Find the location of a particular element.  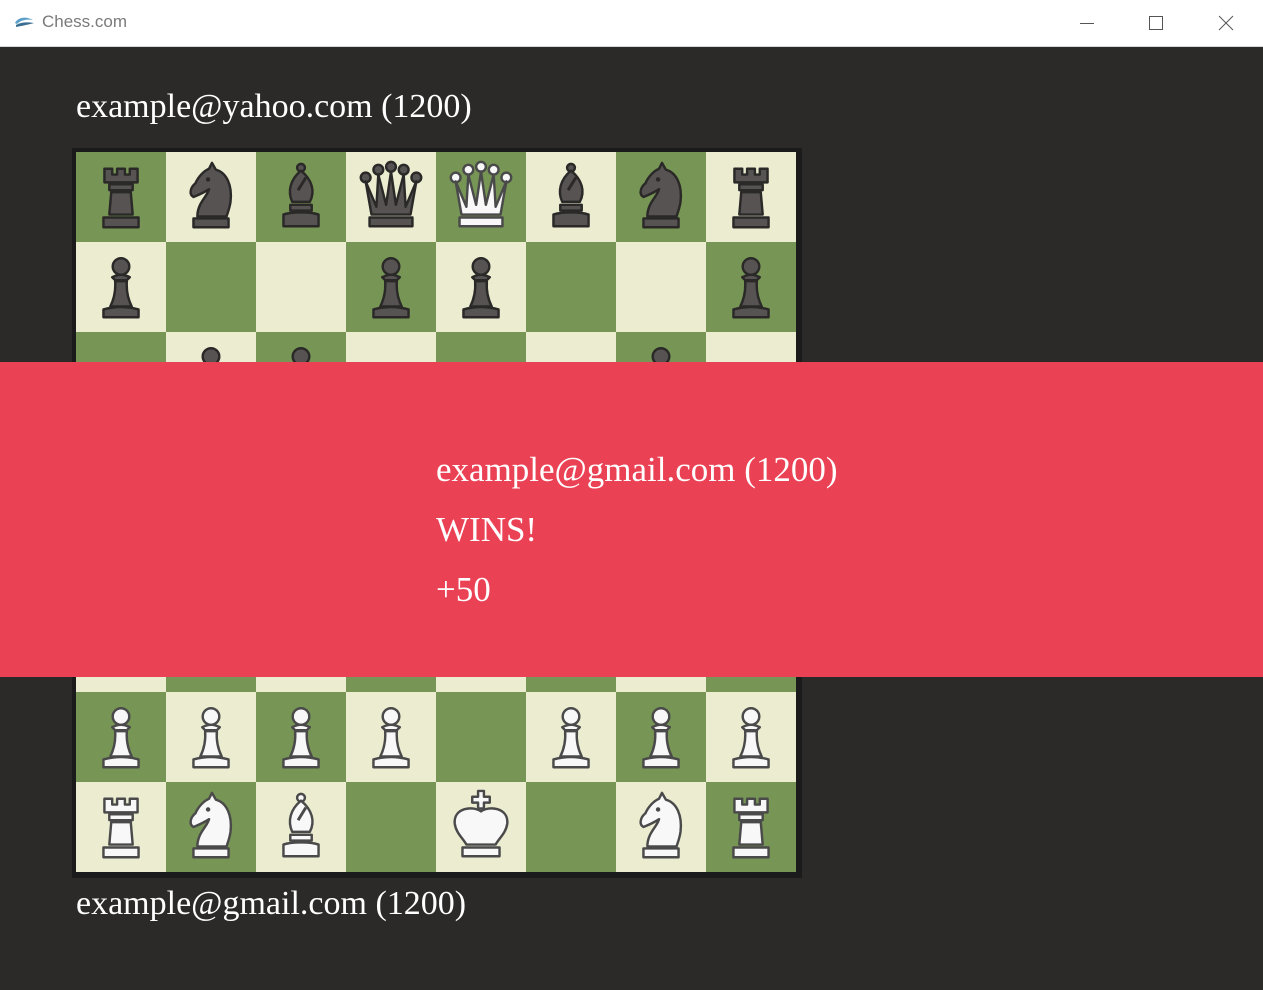

square-a1 is located at coordinates (121, 827).